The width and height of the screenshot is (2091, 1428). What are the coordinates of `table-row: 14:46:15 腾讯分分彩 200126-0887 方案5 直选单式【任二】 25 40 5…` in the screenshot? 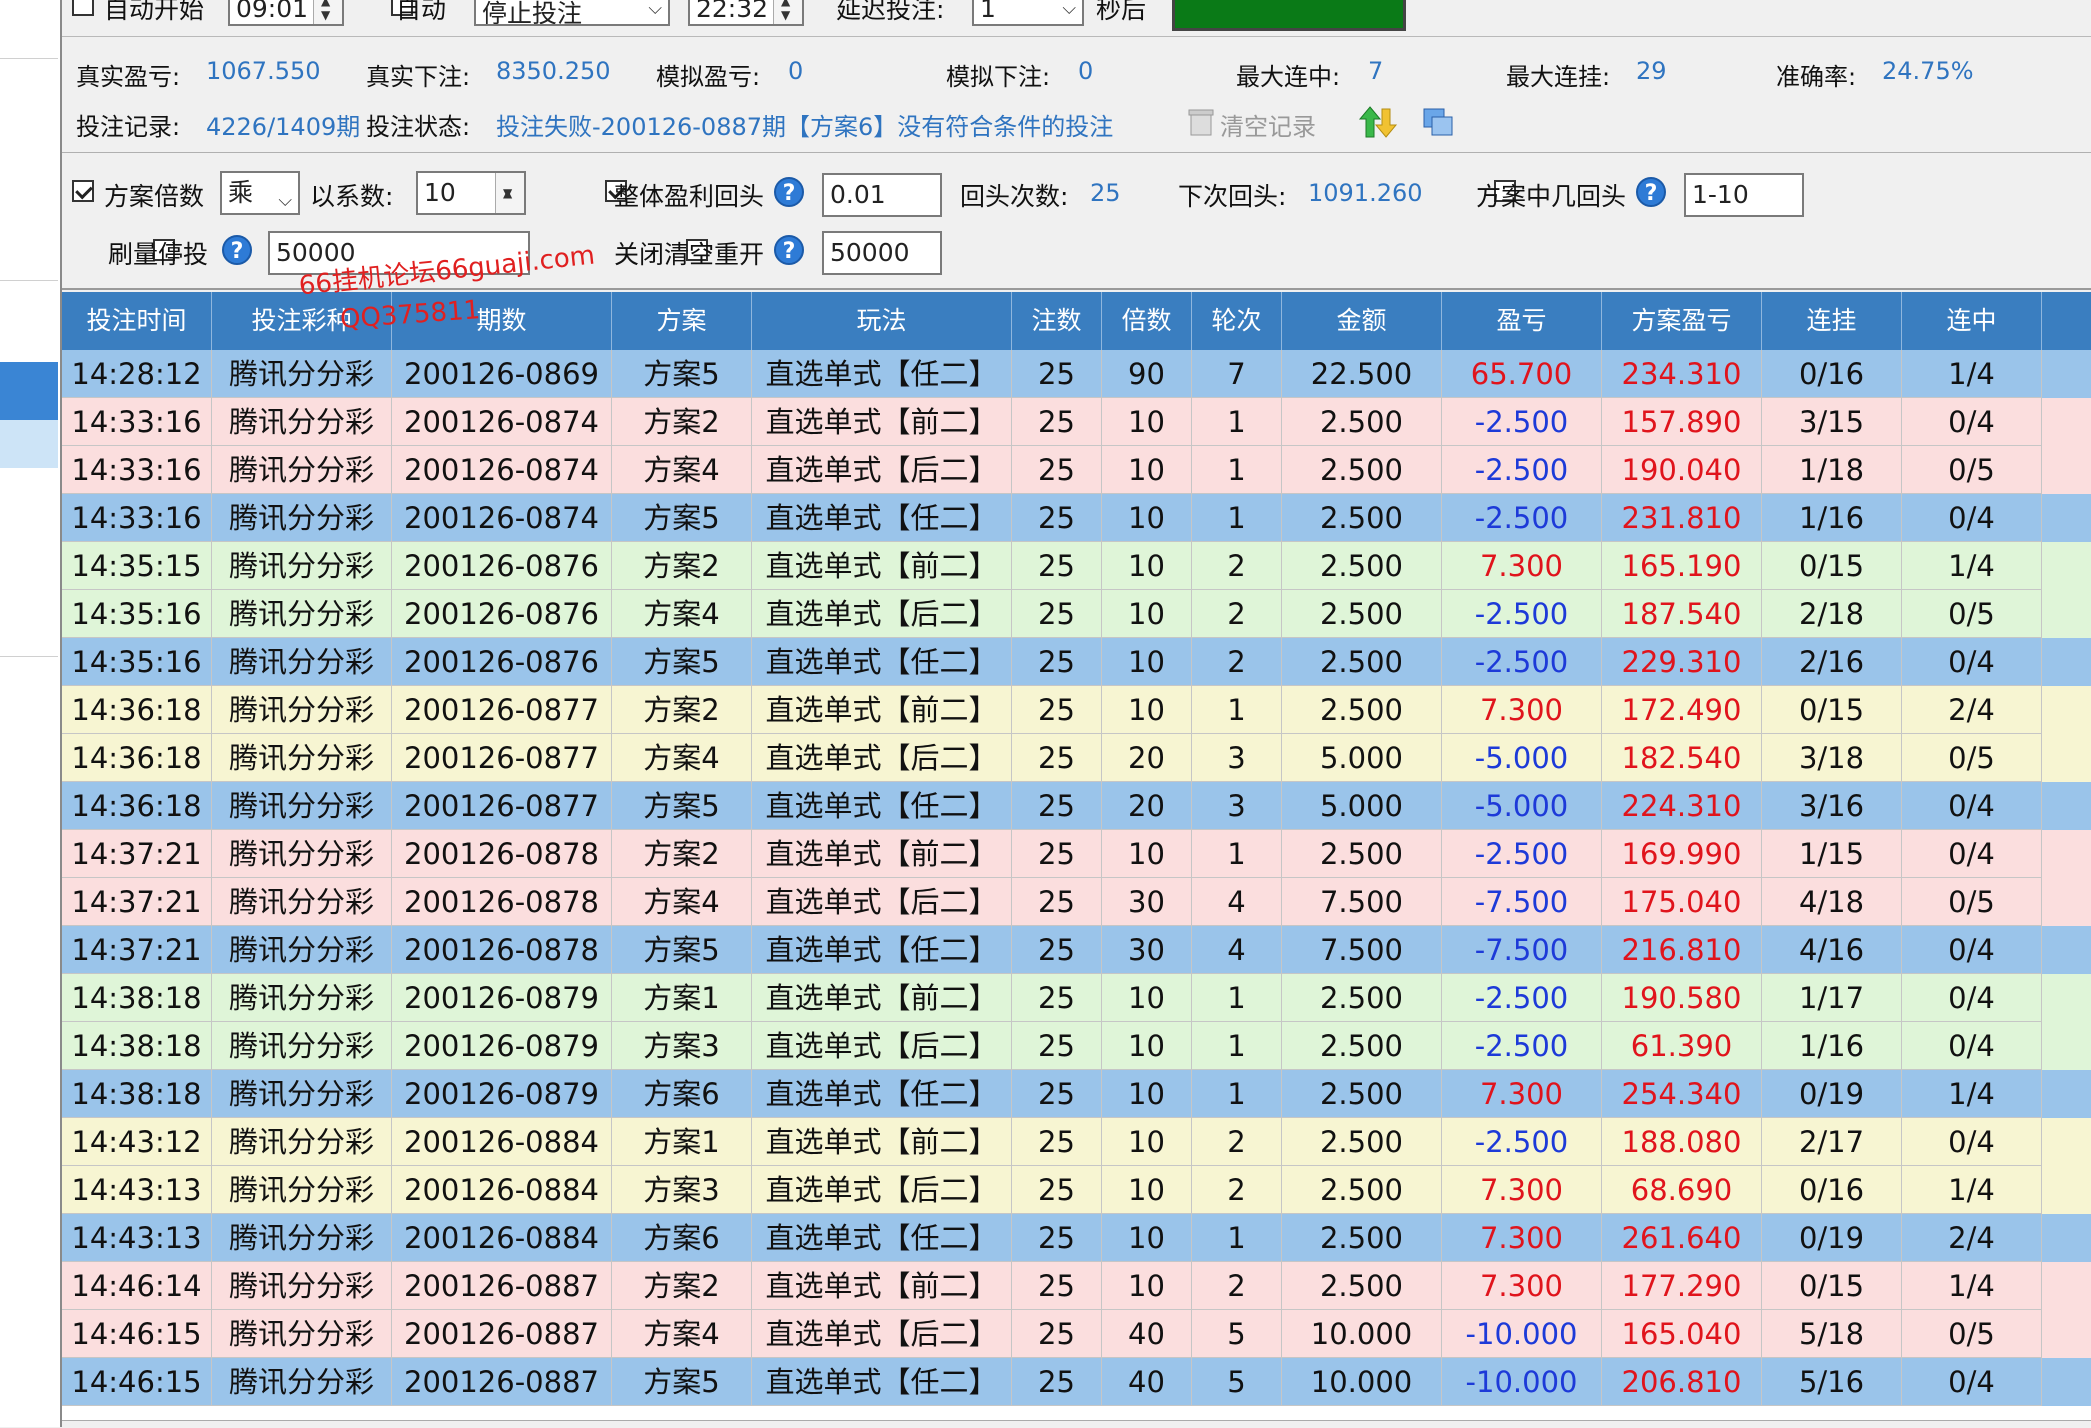 It's located at (1076, 1382).